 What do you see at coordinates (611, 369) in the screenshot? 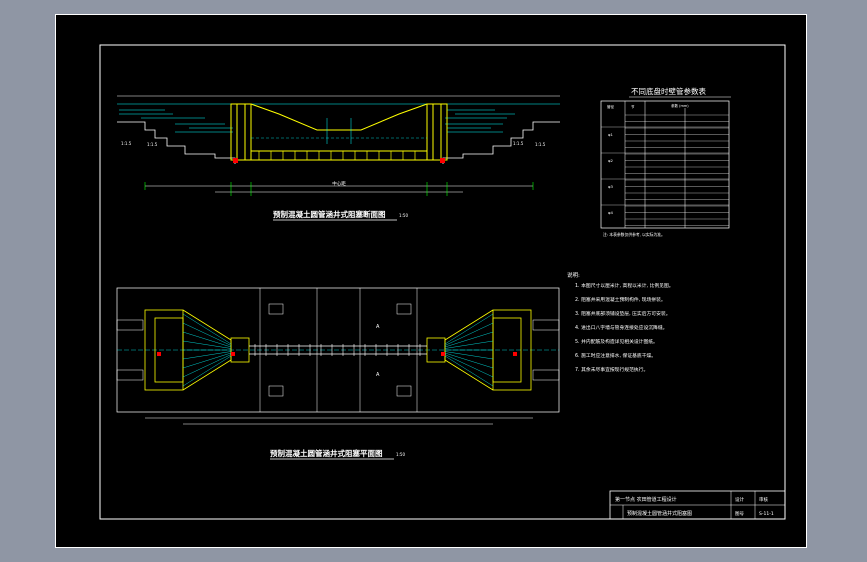
I see `notes-item-7: 7. 其余未尽事宜按现行规范执行。` at bounding box center [611, 369].